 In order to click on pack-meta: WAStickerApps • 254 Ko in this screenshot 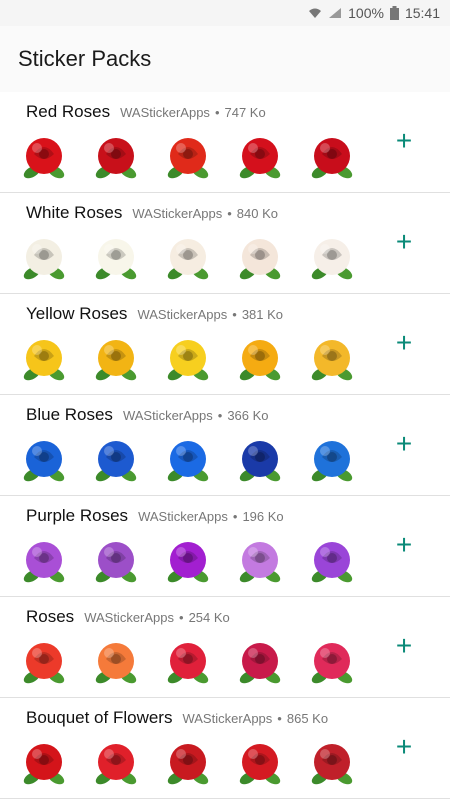, I will do `click(157, 617)`.